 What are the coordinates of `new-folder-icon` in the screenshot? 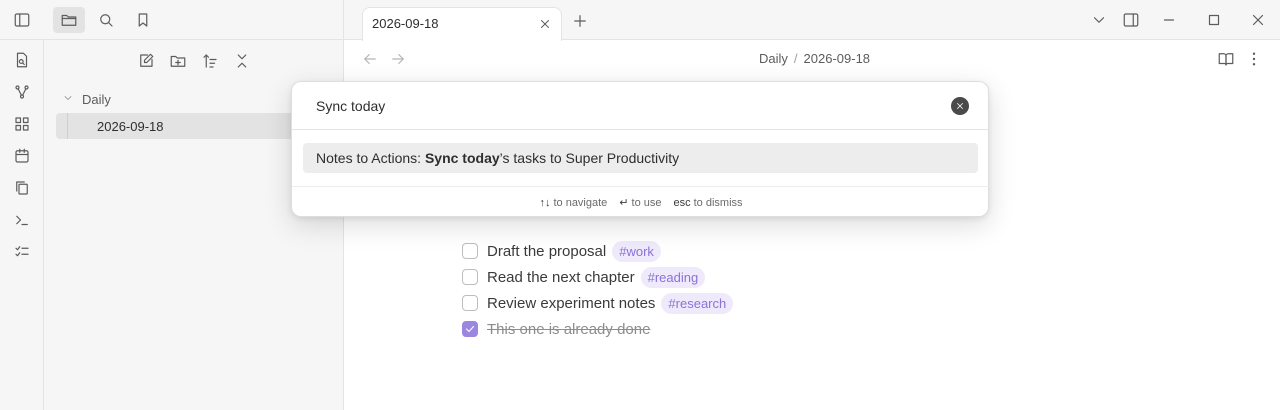 It's located at (178, 61).